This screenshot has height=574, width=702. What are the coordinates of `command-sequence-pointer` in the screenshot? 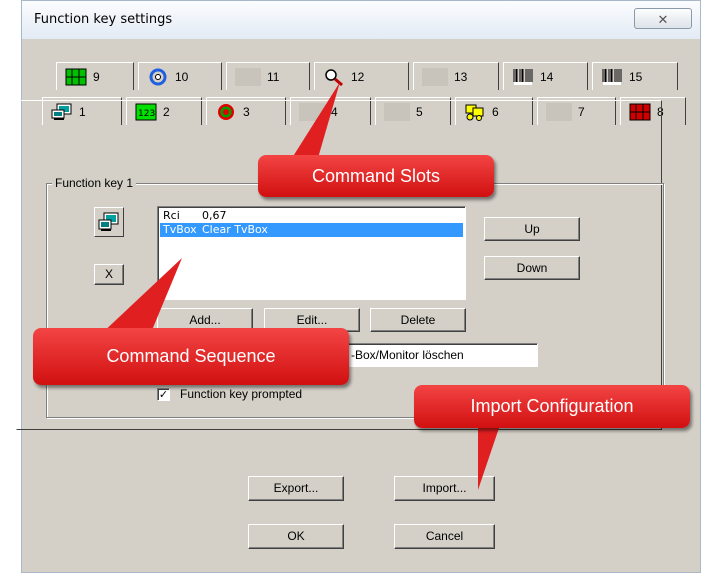 It's located at (141, 296).